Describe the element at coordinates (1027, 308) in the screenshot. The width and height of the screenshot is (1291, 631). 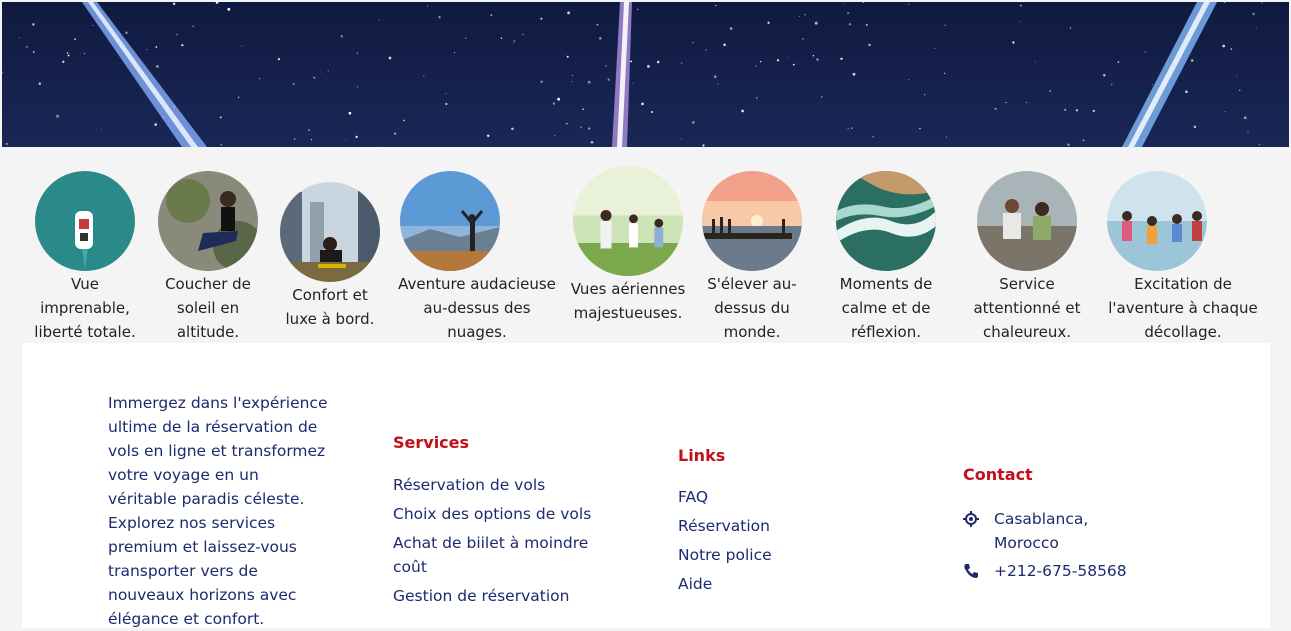
I see `gallery-caption: Service attentionné et chaleureux.` at that location.